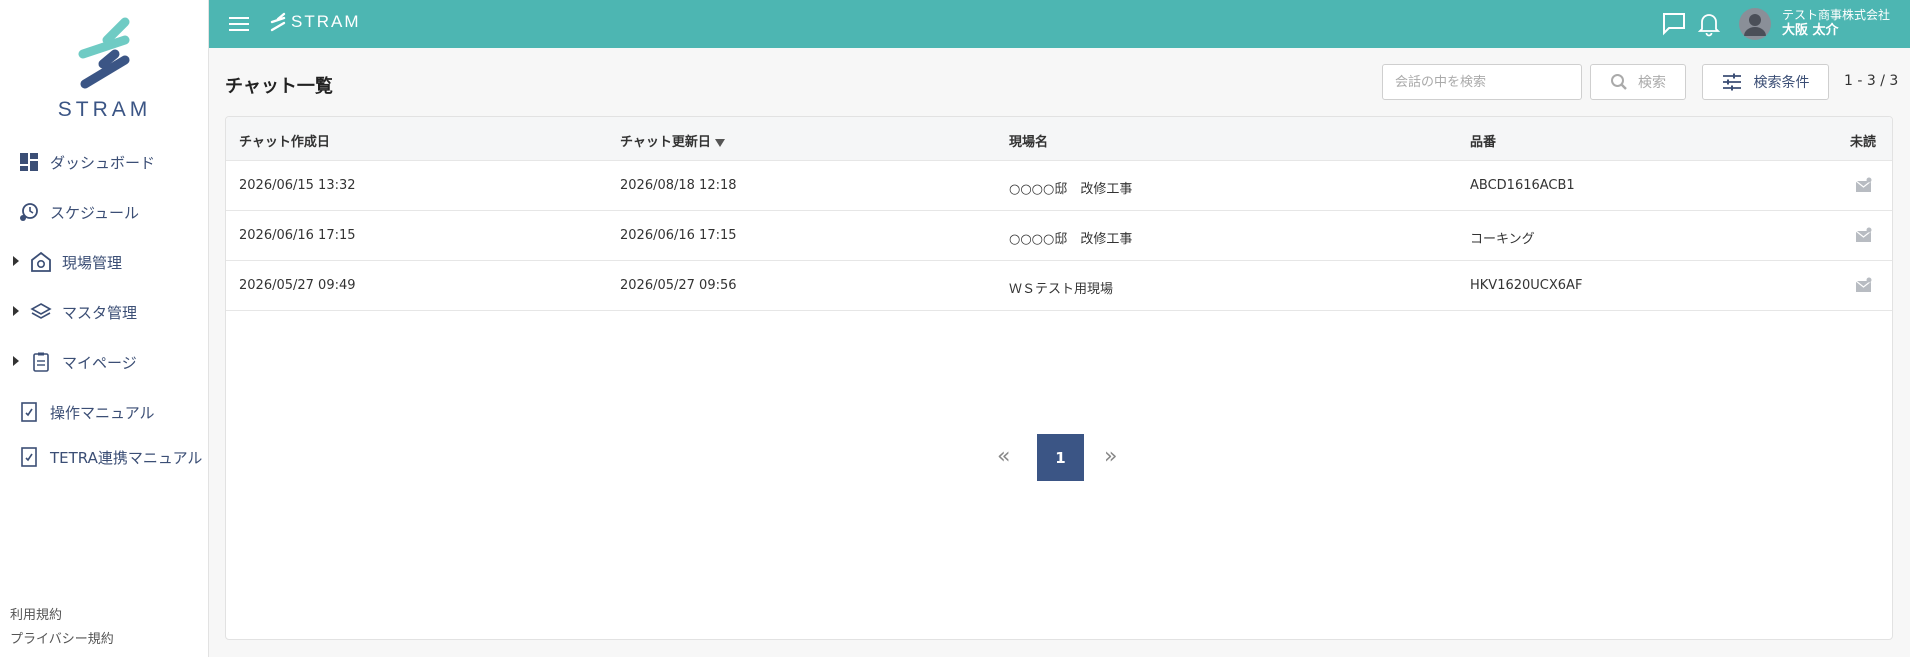 Image resolution: width=1910 pixels, height=657 pixels. Describe the element at coordinates (665, 142) in the screenshot. I see `column-updated: チャット更新日` at that location.